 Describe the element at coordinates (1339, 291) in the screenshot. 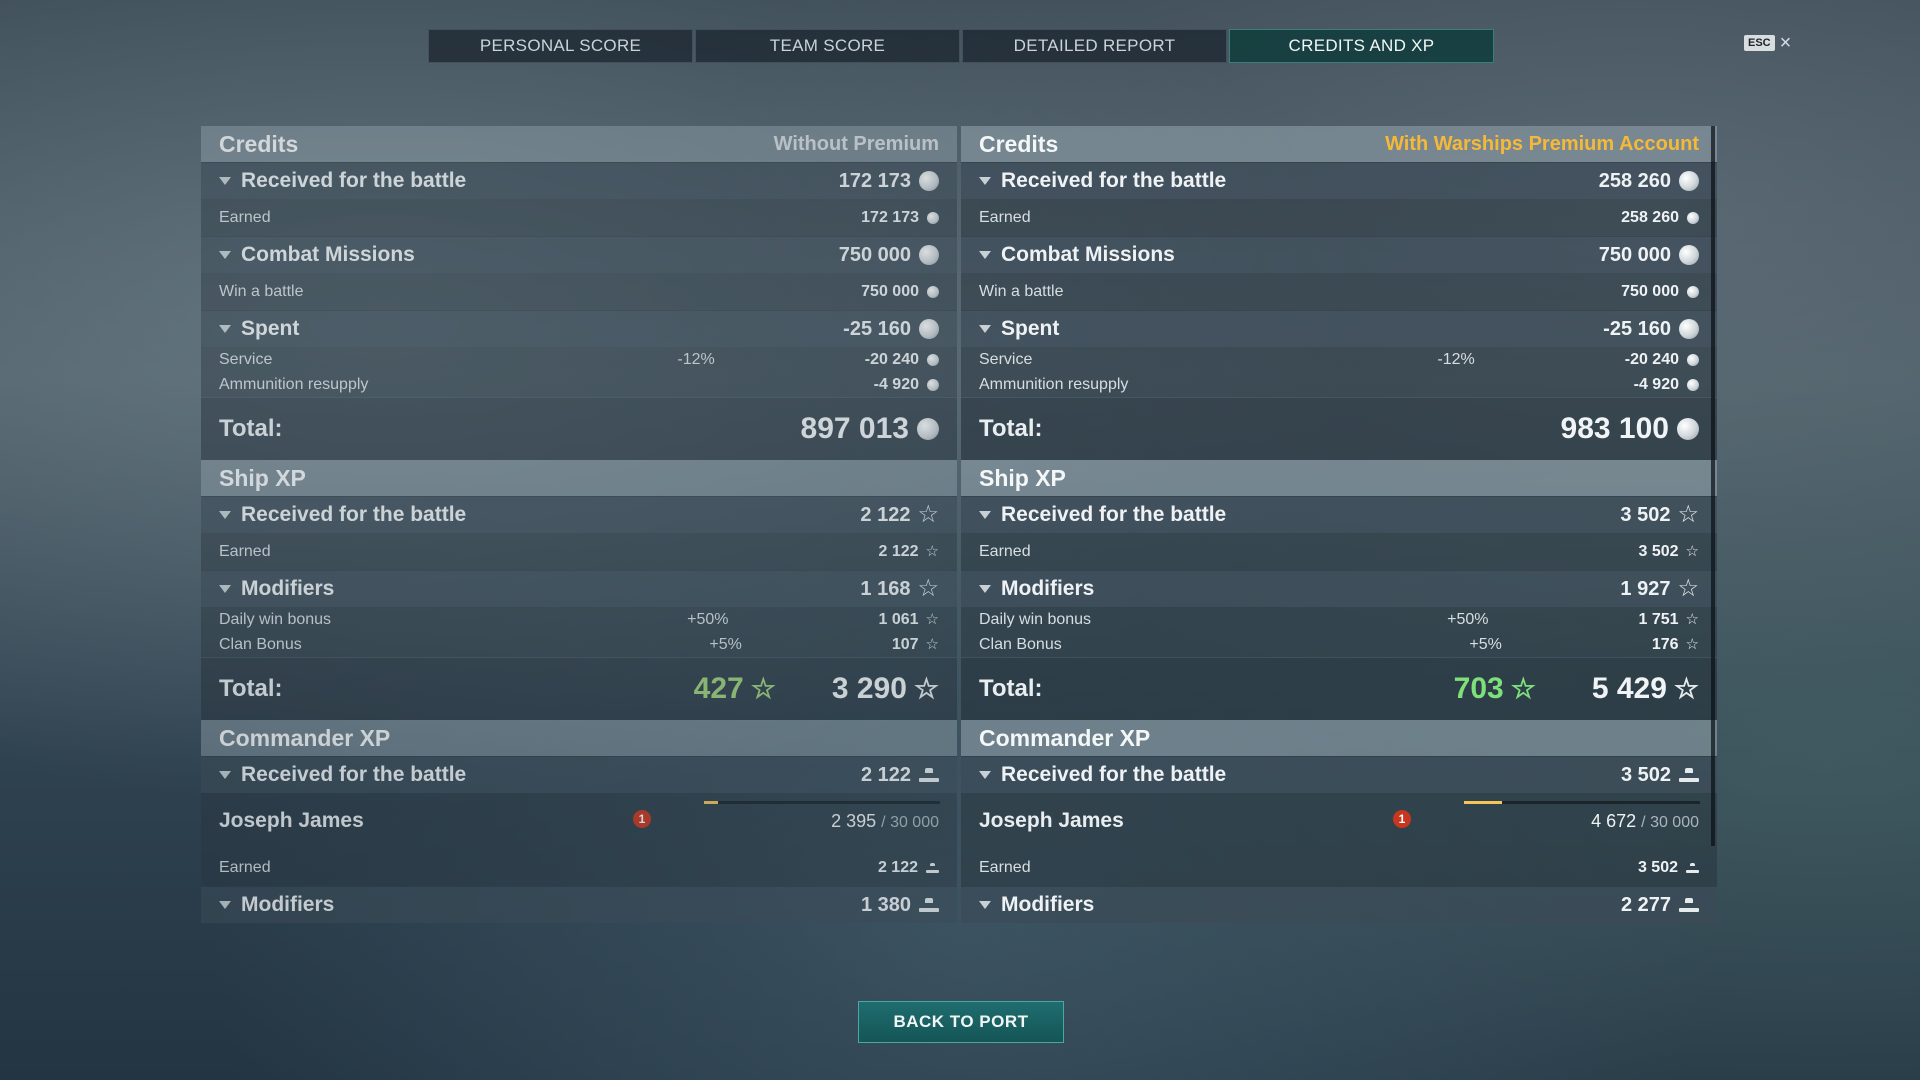

I see `win-row: Win a battle 750 000` at that location.